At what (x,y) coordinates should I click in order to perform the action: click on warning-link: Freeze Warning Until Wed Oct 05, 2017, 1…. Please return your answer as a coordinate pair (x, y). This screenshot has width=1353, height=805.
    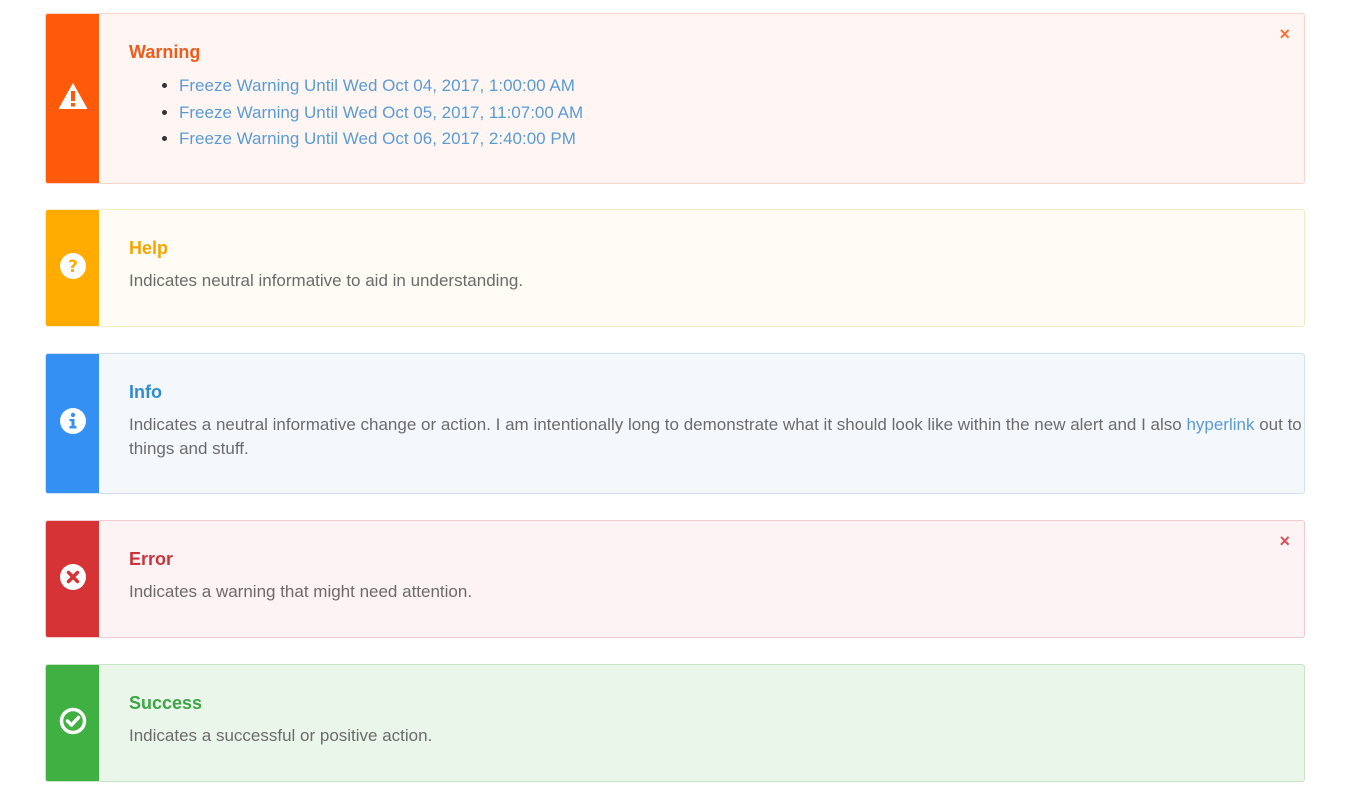
    Looking at the image, I should click on (381, 112).